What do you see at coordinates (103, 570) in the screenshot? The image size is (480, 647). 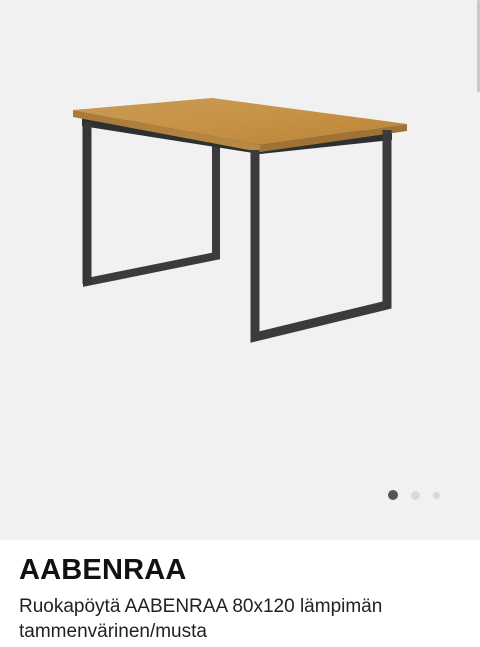 I see `product-title: AABENRAA` at bounding box center [103, 570].